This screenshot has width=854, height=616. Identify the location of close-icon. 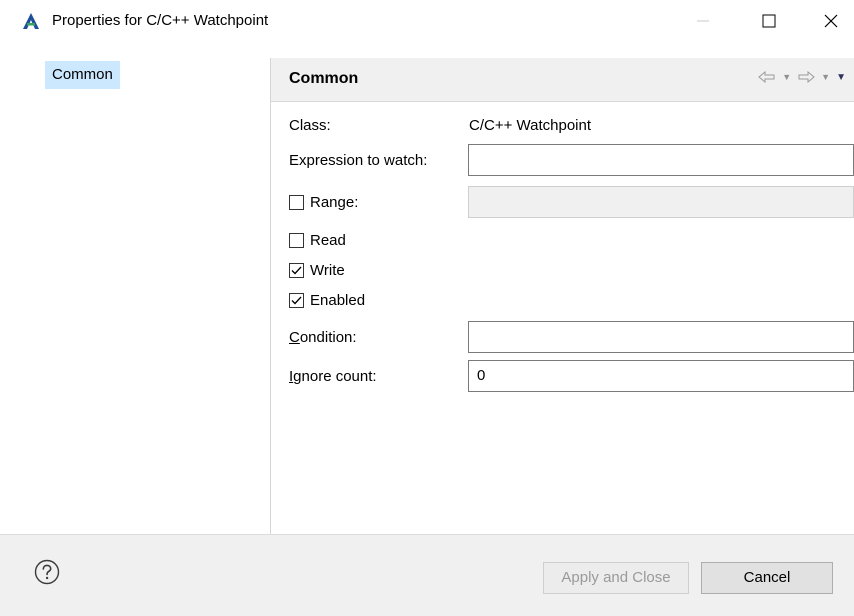
(831, 21).